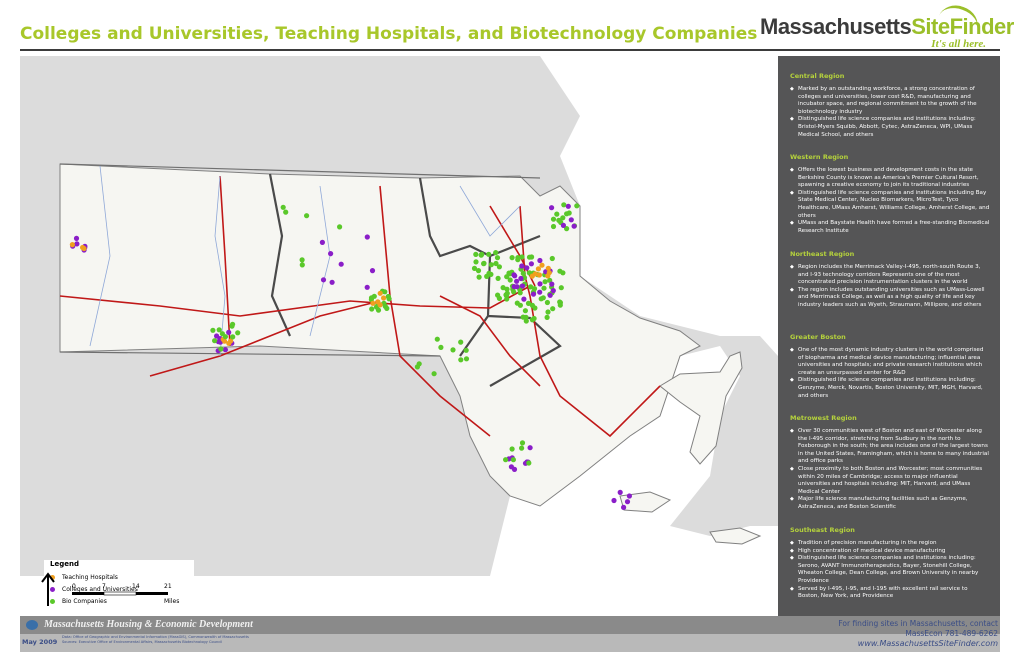 The height and width of the screenshot is (660, 1020). Describe the element at coordinates (918, 644) in the screenshot. I see `website-link: www.MassachusettsSiteFinder.com` at that location.